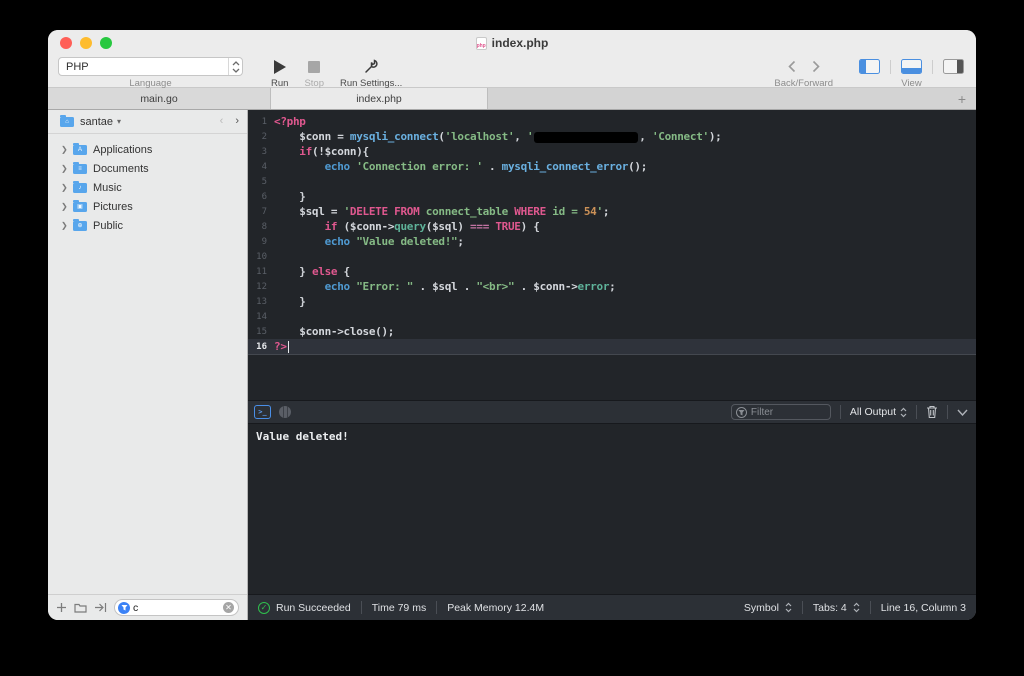  I want to click on sidebar-item-applications: ❯ A Applications, so click(147, 149).